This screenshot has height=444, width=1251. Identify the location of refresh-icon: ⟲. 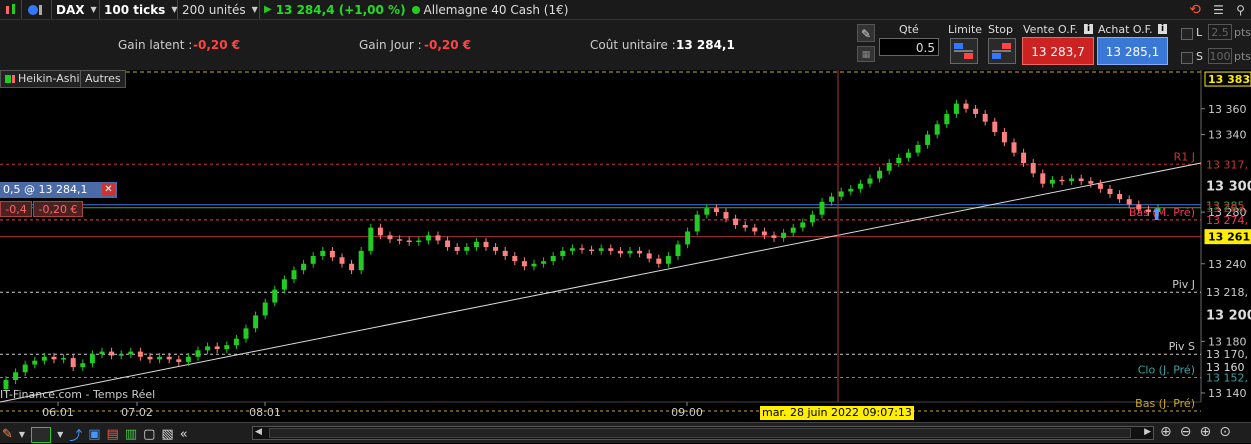
(1195, 10).